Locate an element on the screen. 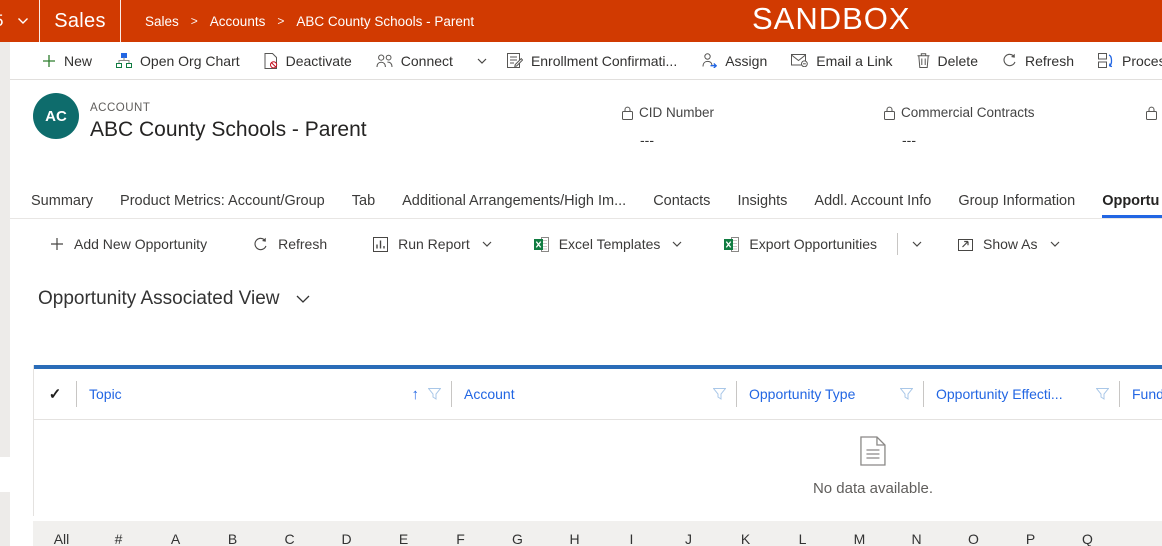  delete-button: Delete is located at coordinates (947, 61).